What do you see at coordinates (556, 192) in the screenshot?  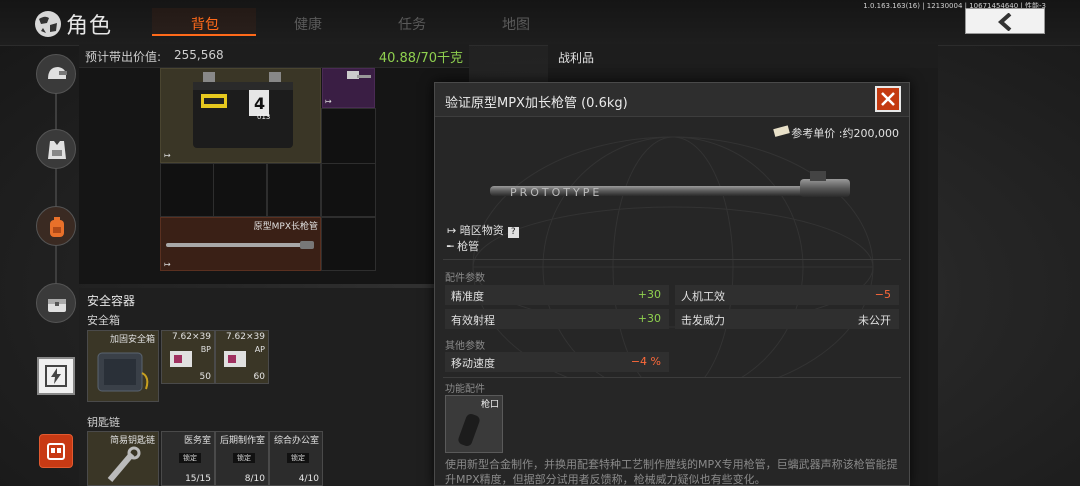 I see `svg-text: PROTOTYPE` at bounding box center [556, 192].